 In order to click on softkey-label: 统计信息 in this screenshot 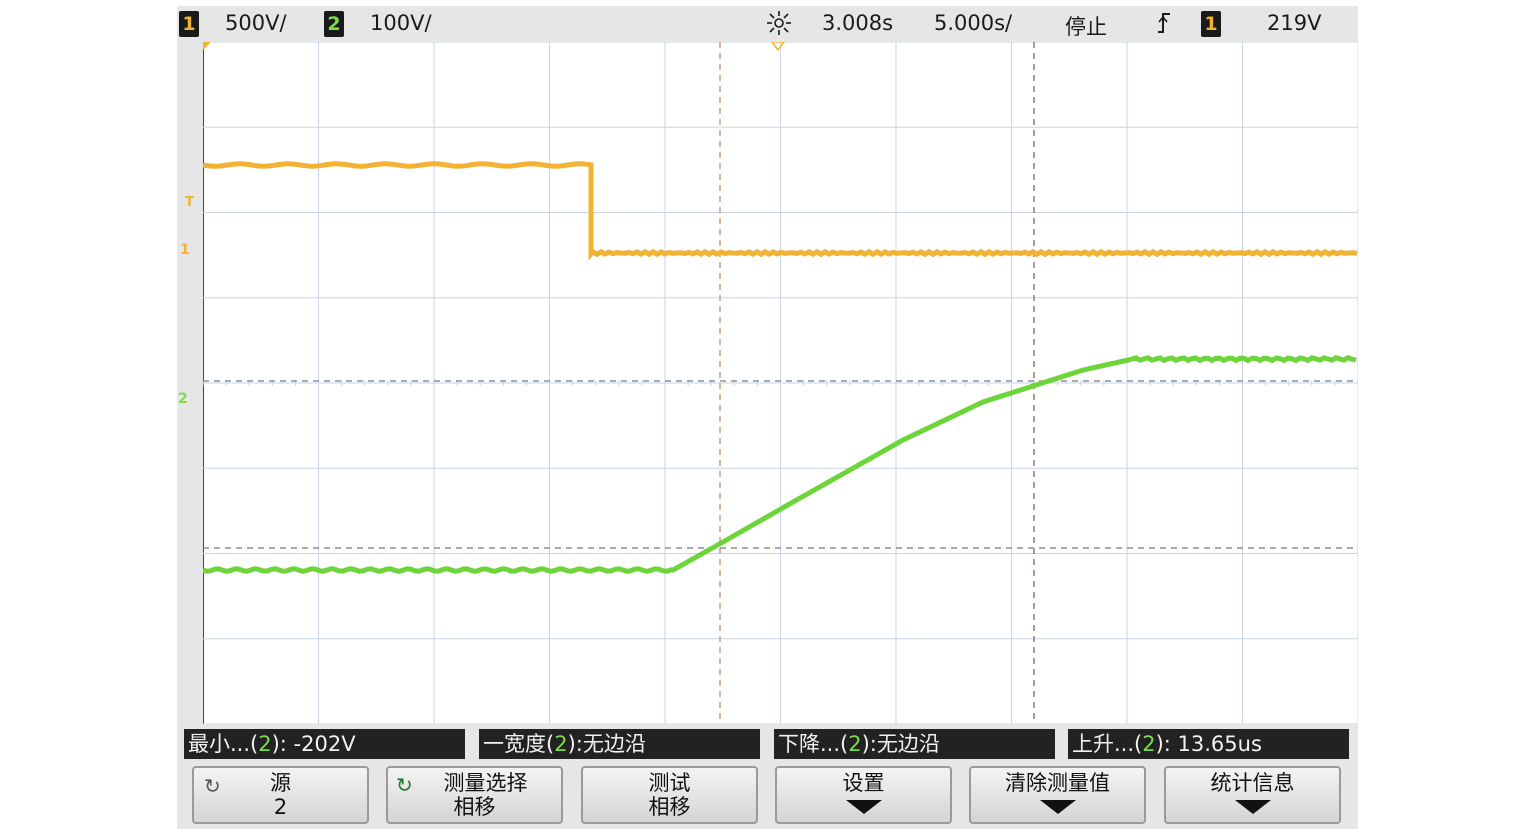, I will do `click(1252, 783)`.